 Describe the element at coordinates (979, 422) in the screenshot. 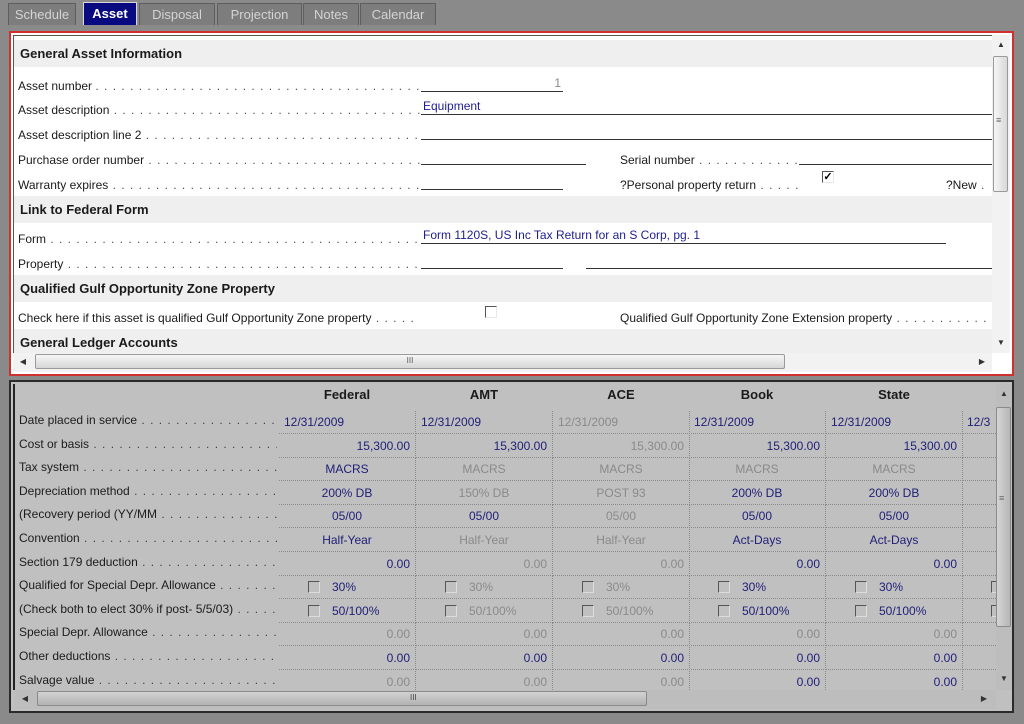

I see `grid-cell-partial: 12/3` at that location.